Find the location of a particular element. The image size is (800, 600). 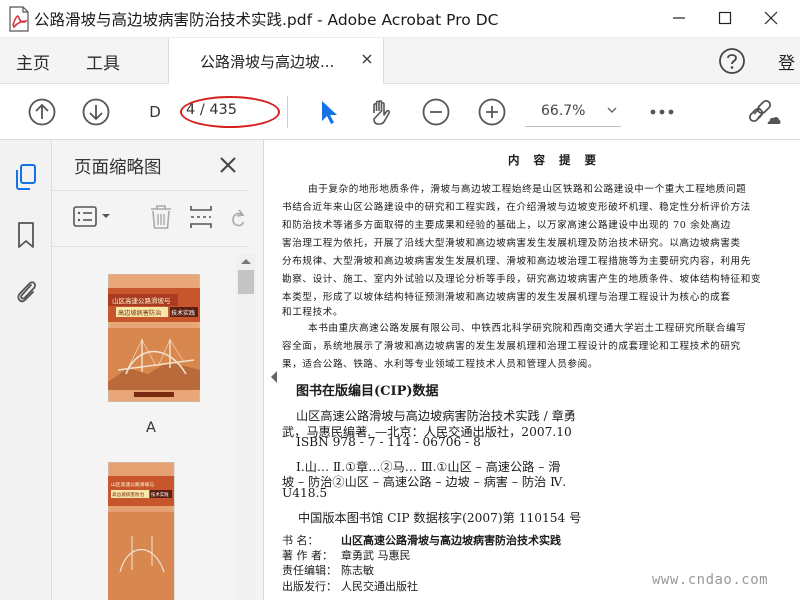

paragraph-line: 果，适合公路、铁路、水利等专业领域工程技术人员和管理人员参阅。 is located at coordinates (440, 364).